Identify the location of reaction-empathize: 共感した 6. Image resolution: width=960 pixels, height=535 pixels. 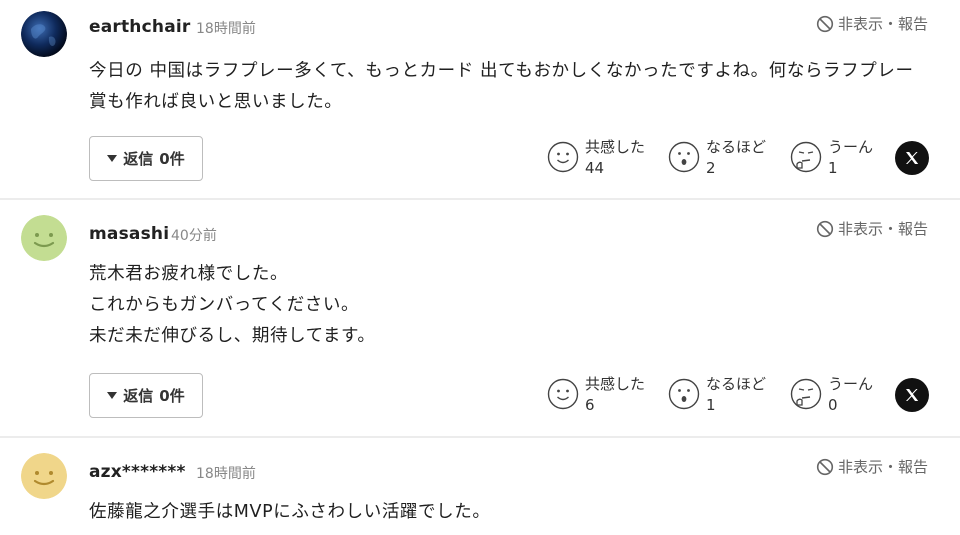
(596, 395).